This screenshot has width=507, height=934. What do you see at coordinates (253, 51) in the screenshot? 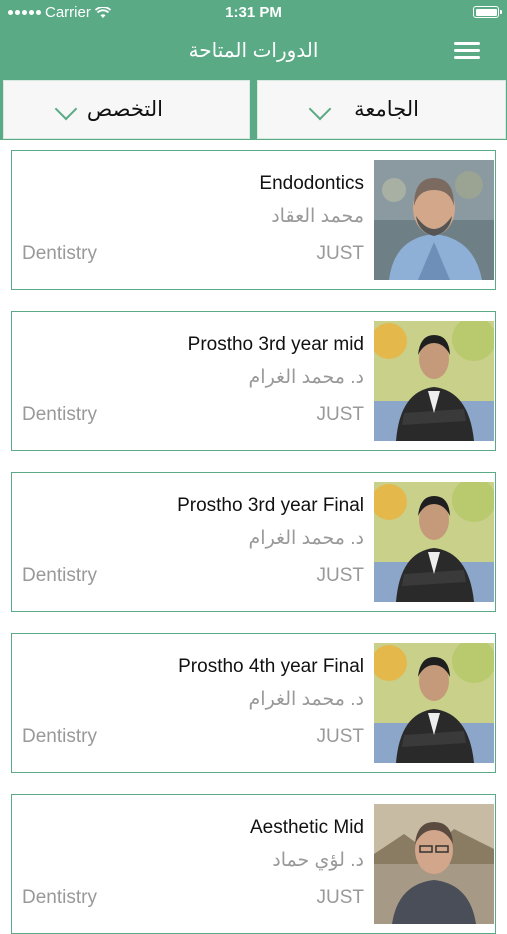
I see `page-title: الدورات المتاحة` at bounding box center [253, 51].